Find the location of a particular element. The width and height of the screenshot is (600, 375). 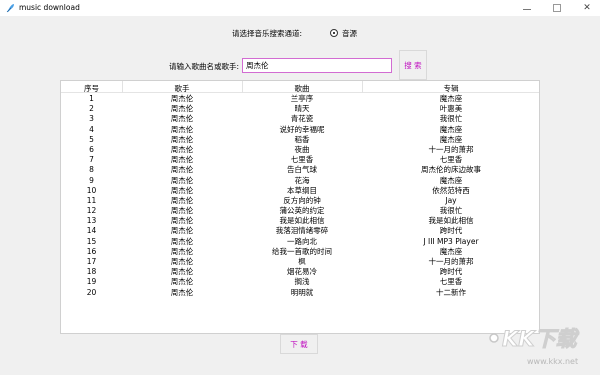

table-row: 9 周杰伦 花海 魔杰座 is located at coordinates (300, 181).